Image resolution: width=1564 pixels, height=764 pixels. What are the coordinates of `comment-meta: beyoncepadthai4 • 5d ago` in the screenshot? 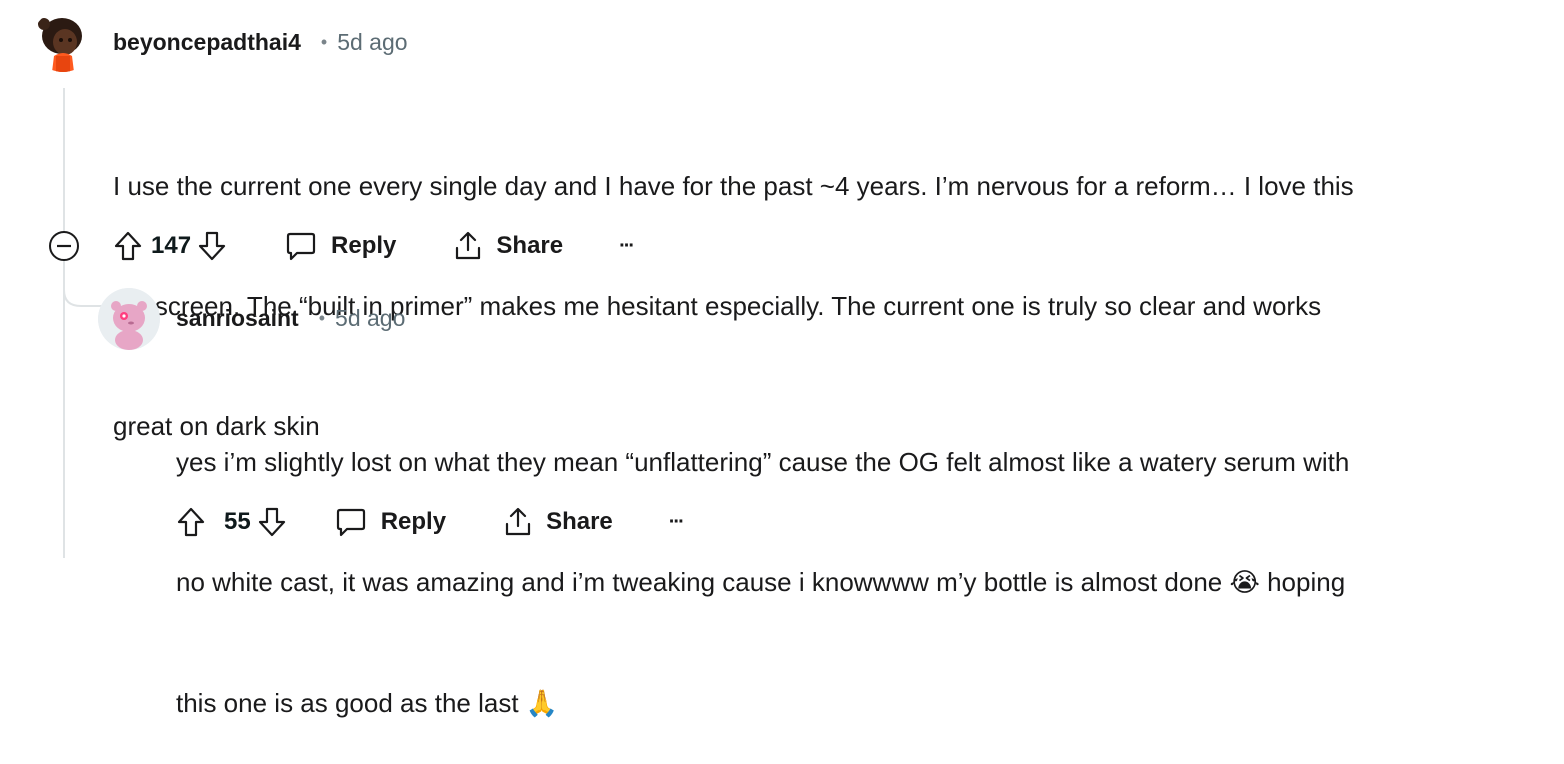 It's located at (260, 42).